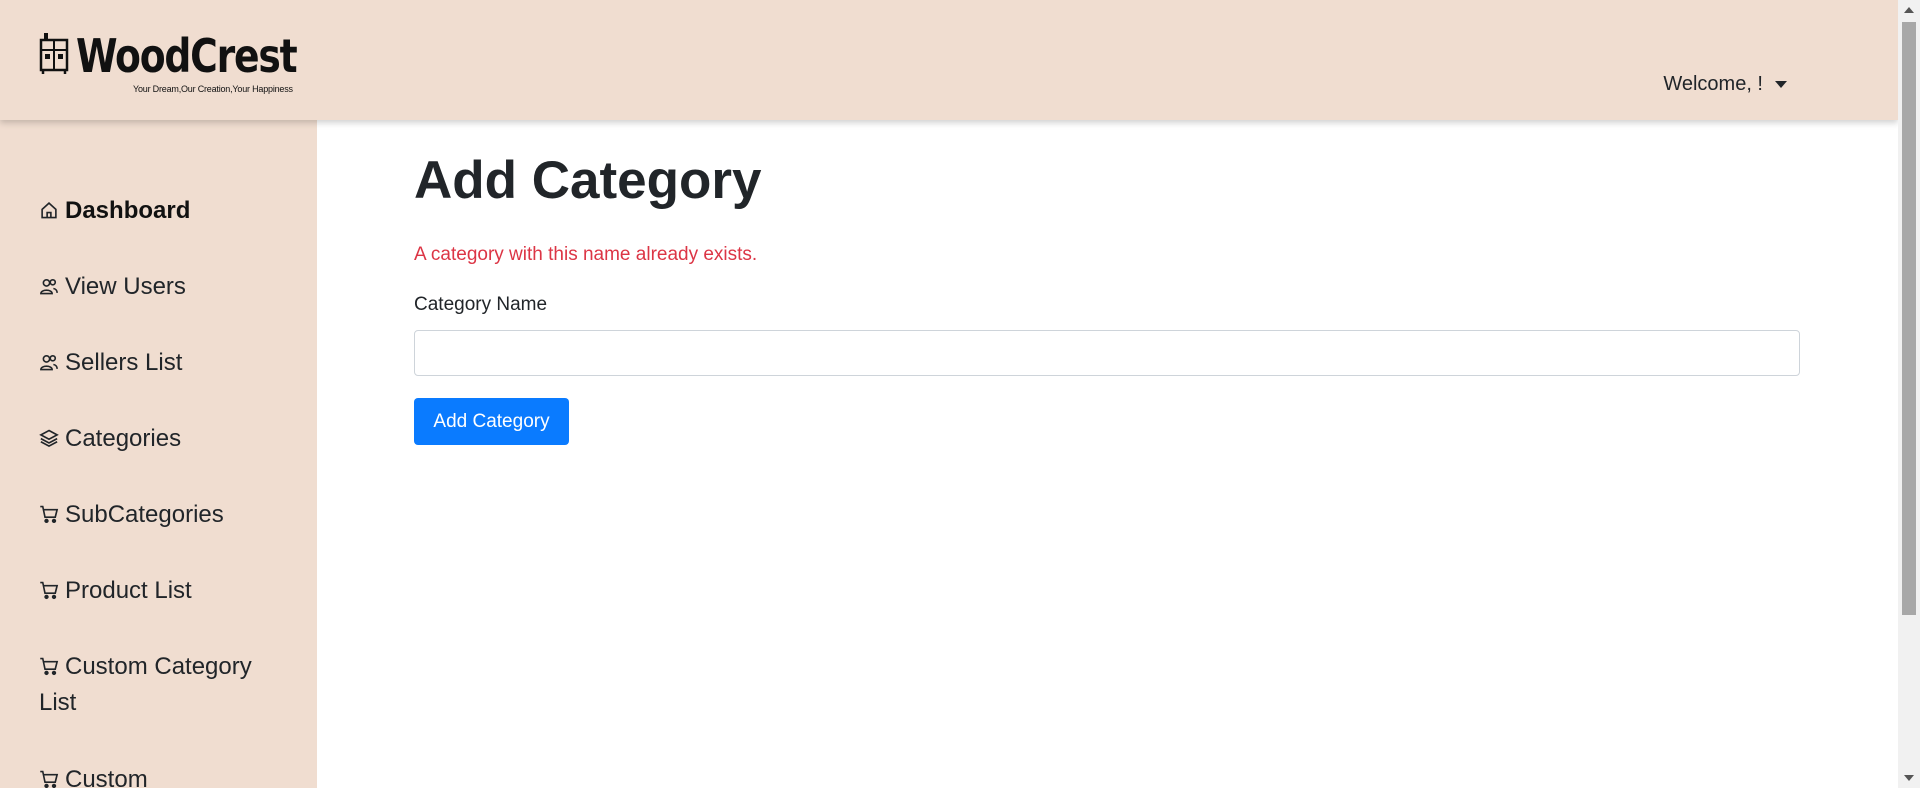 The image size is (1920, 788). What do you see at coordinates (588, 180) in the screenshot?
I see `page-title: Add Category` at bounding box center [588, 180].